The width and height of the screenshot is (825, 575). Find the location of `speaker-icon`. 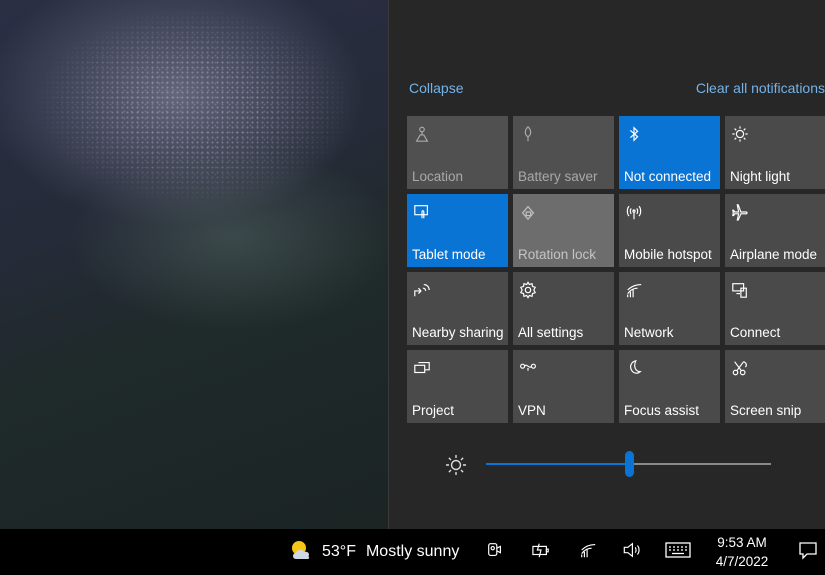

speaker-icon is located at coordinates (631, 552).